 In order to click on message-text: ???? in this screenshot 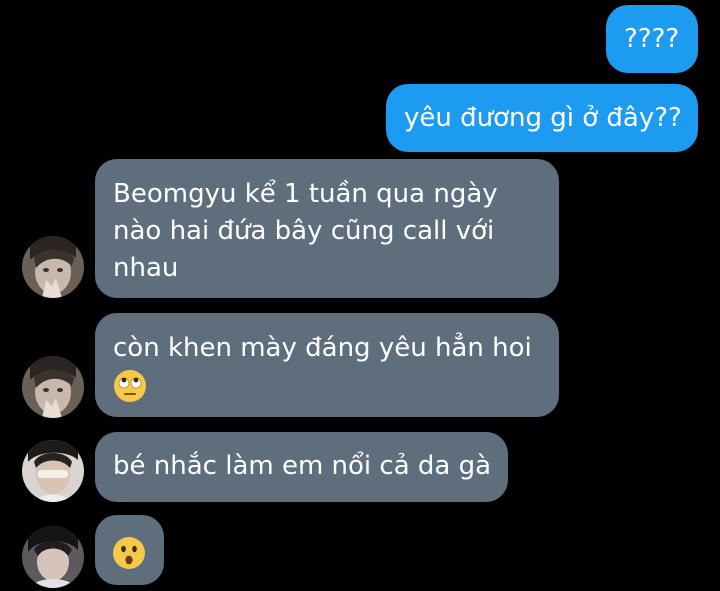, I will do `click(652, 39)`.